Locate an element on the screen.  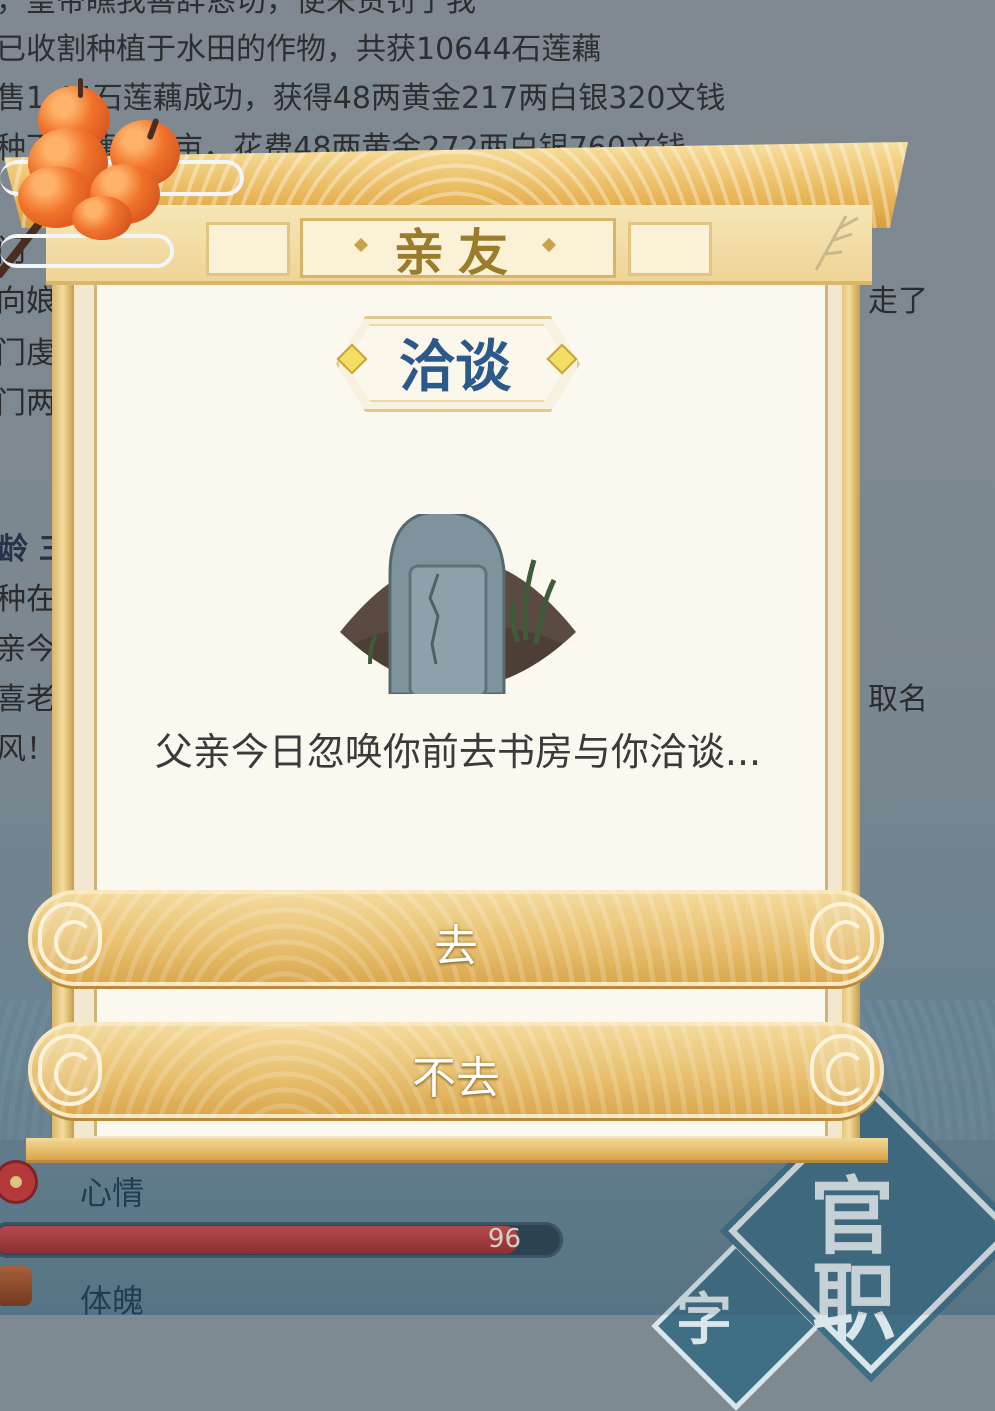
cloud-line-icon is located at coordinates (87, 251).